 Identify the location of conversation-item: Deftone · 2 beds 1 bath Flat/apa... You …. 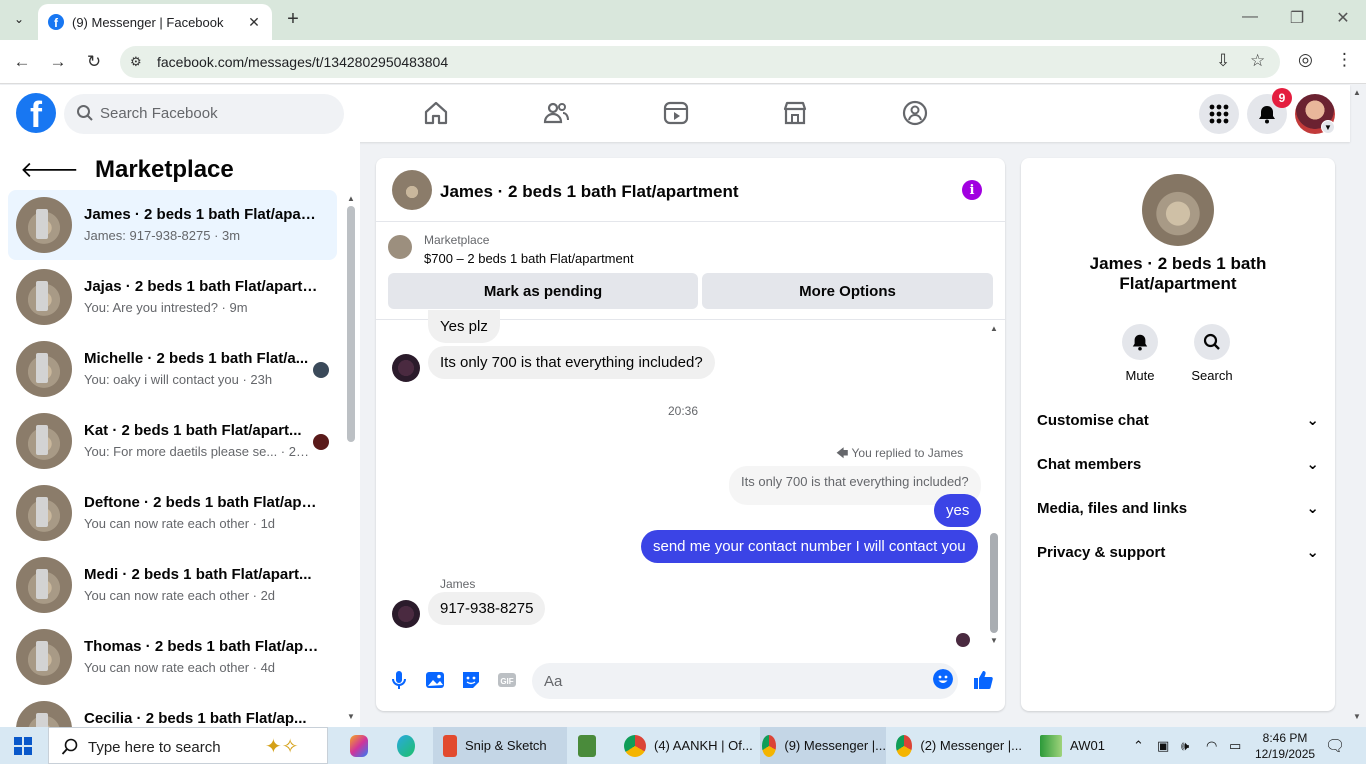
(172, 513).